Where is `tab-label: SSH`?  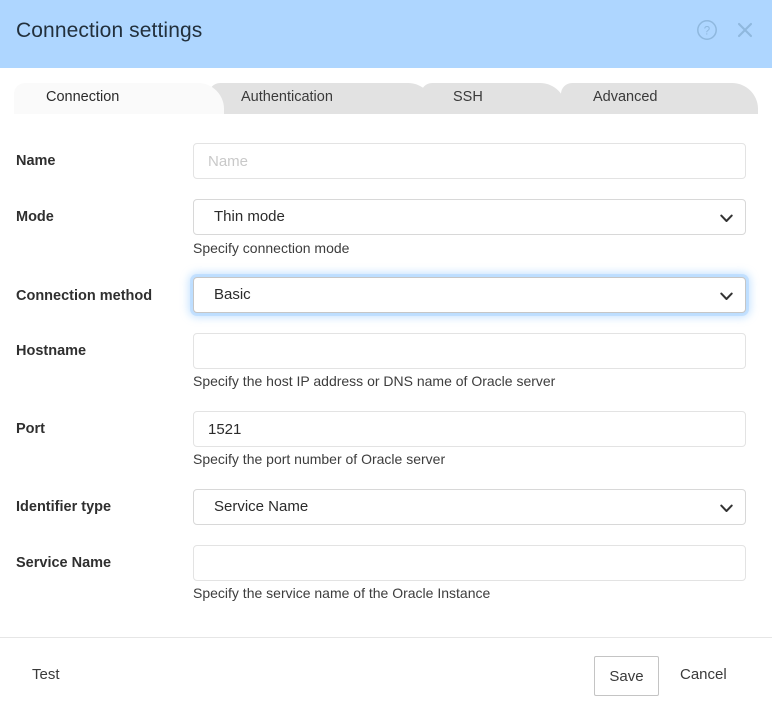 tab-label: SSH is located at coordinates (468, 97).